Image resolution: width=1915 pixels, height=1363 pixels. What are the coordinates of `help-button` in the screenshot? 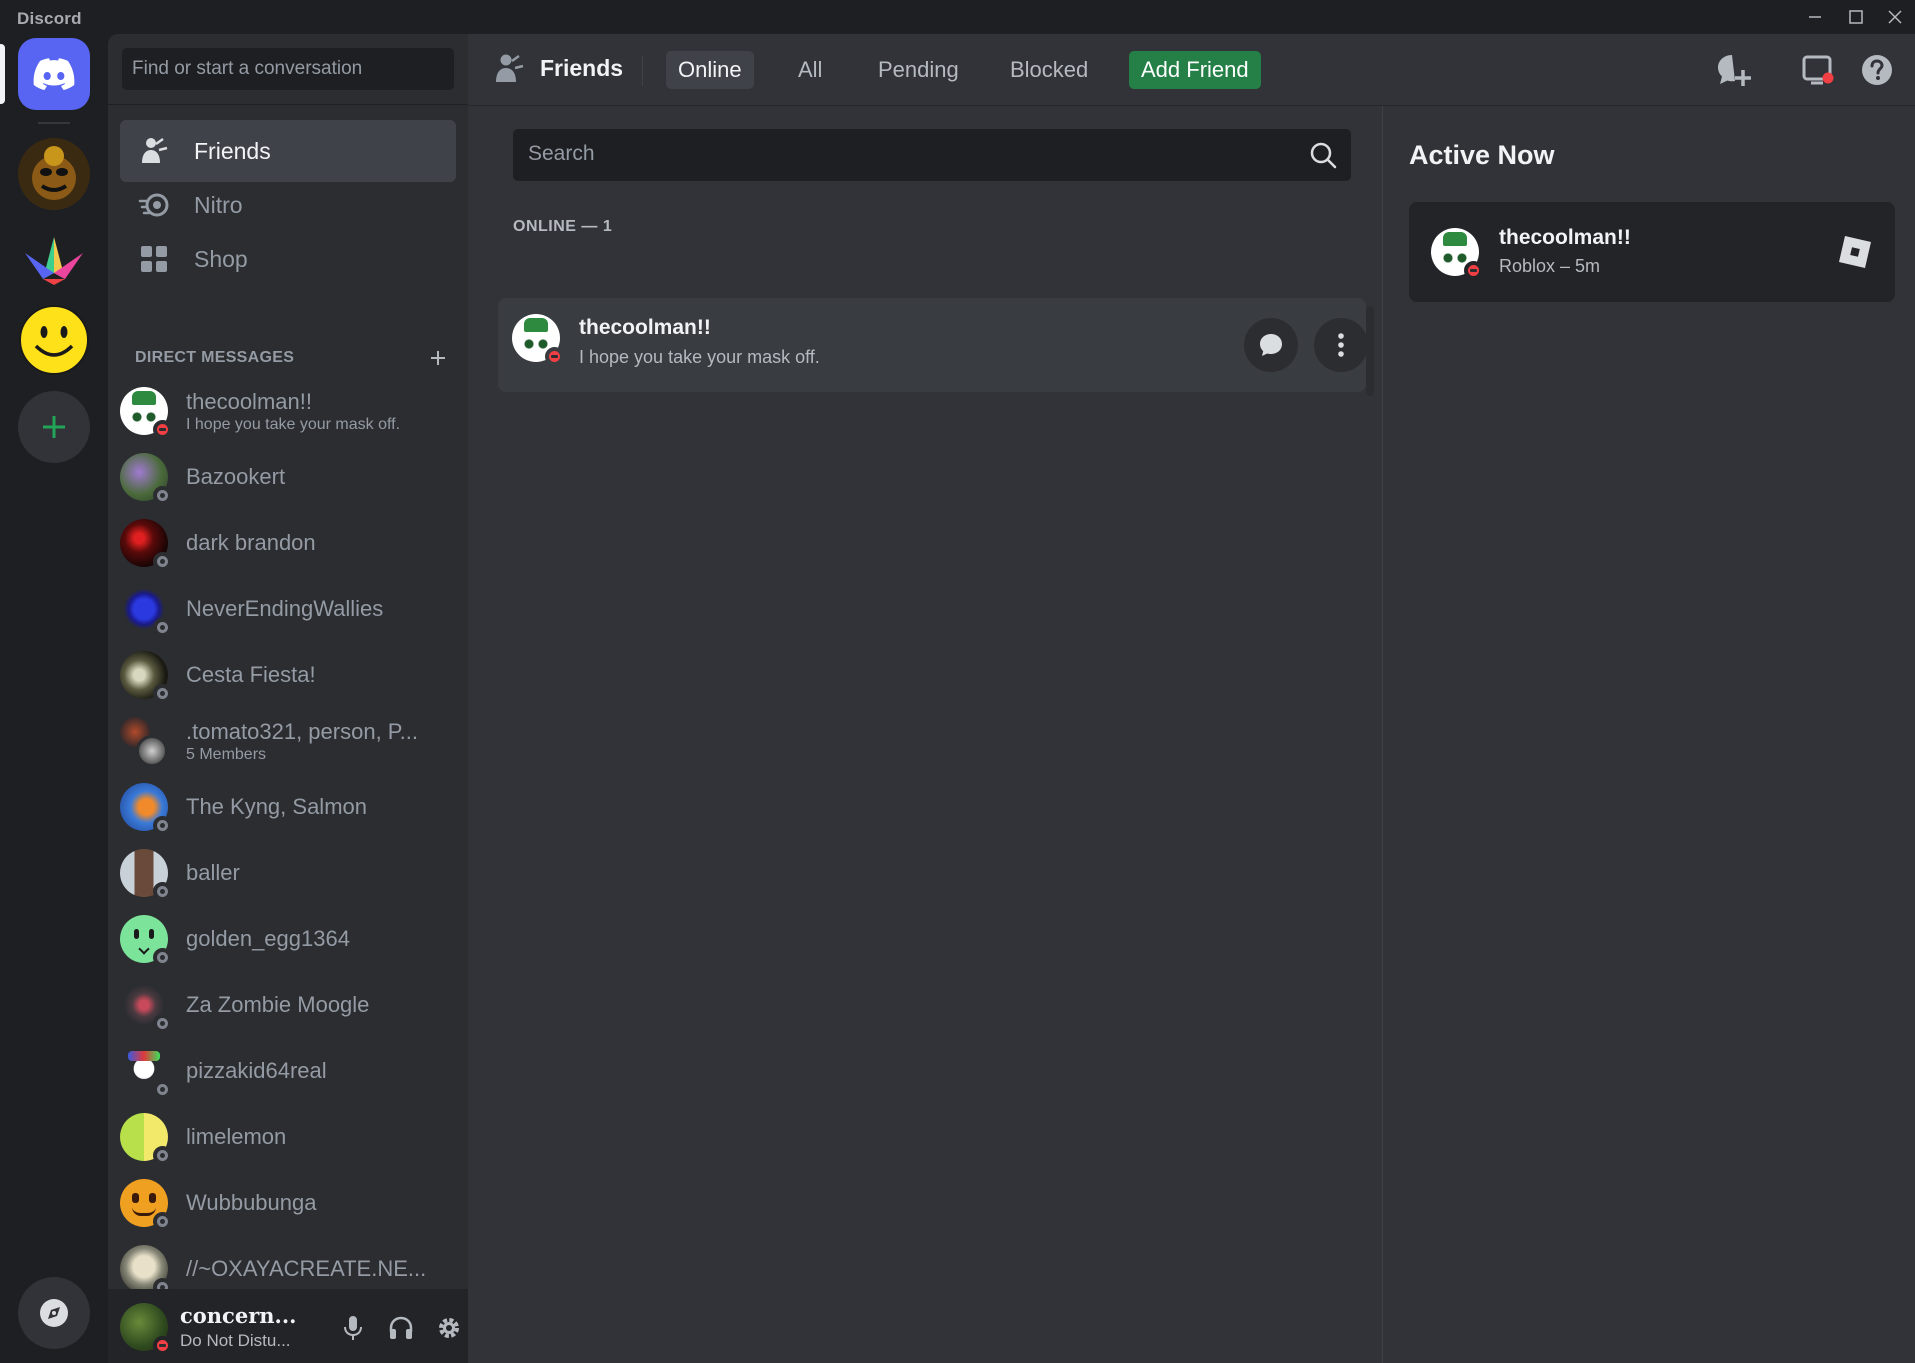 It's located at (1877, 70).